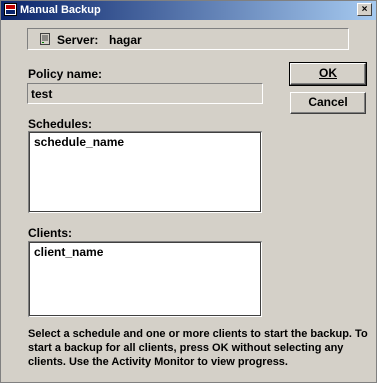 The width and height of the screenshot is (377, 383). I want to click on window-title: Manual Backup, so click(60, 10).